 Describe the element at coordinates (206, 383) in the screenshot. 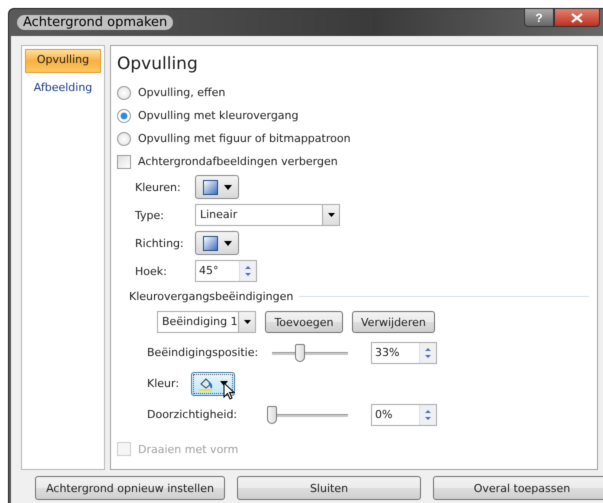

I see `paint-bucket-icon` at that location.